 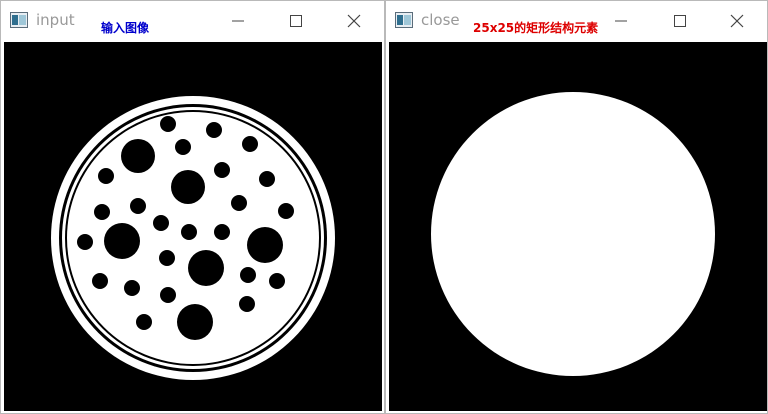 What do you see at coordinates (192, 21) in the screenshot?
I see `input-titlebar: input 输入图像` at bounding box center [192, 21].